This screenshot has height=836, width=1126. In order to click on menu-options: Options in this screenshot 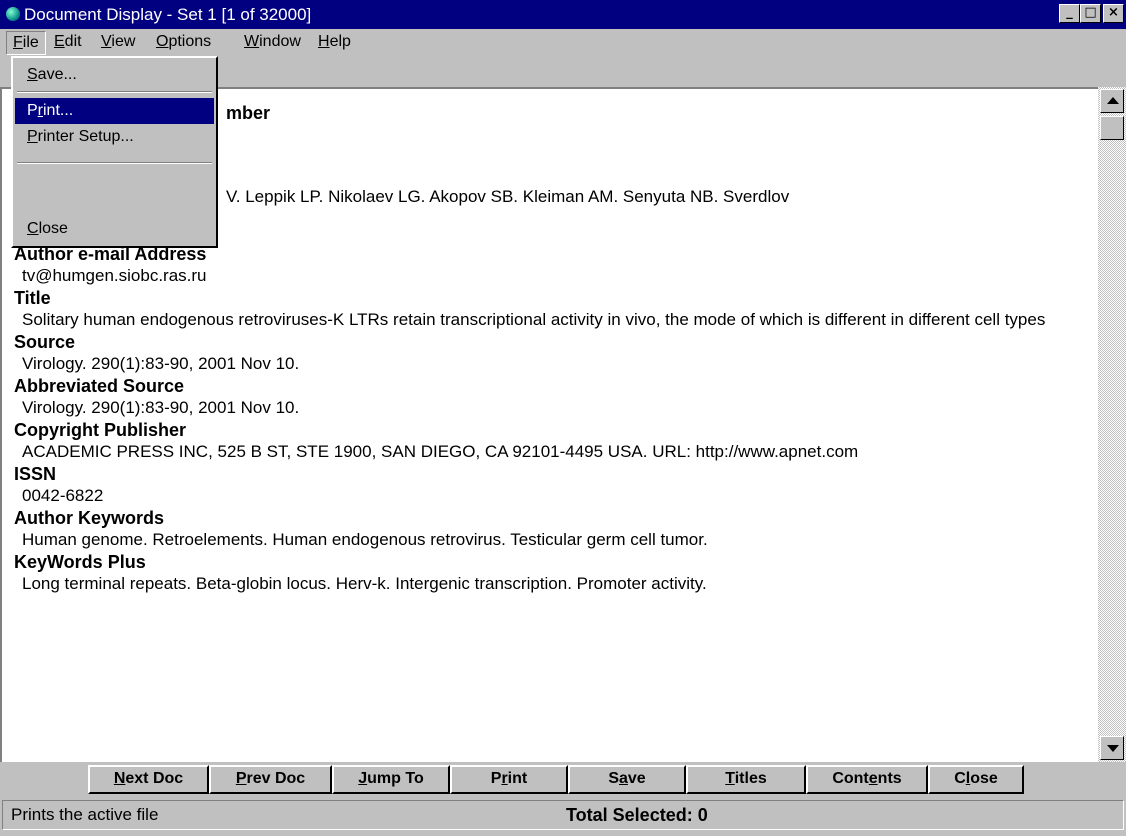, I will do `click(183, 42)`.